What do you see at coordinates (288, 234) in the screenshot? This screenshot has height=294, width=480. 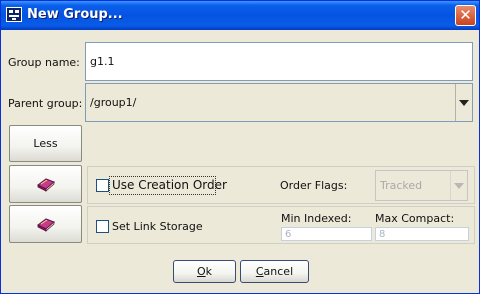 I see `min-indexed-value: 6` at bounding box center [288, 234].